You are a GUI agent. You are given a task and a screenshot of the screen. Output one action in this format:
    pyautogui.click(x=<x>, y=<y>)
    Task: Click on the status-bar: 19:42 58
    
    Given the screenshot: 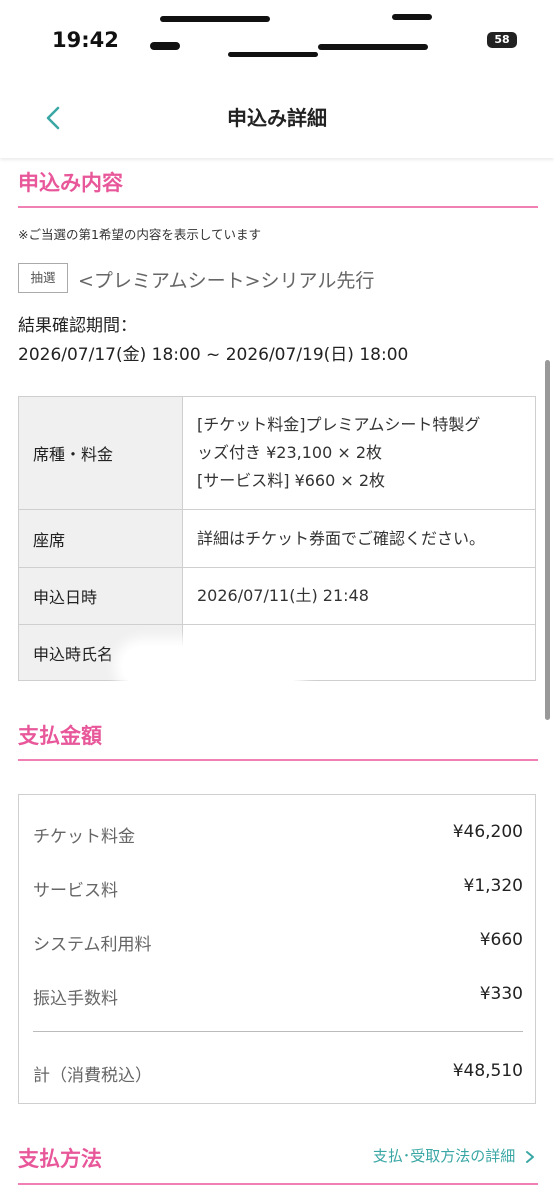 What is the action you would take?
    pyautogui.click(x=277, y=41)
    